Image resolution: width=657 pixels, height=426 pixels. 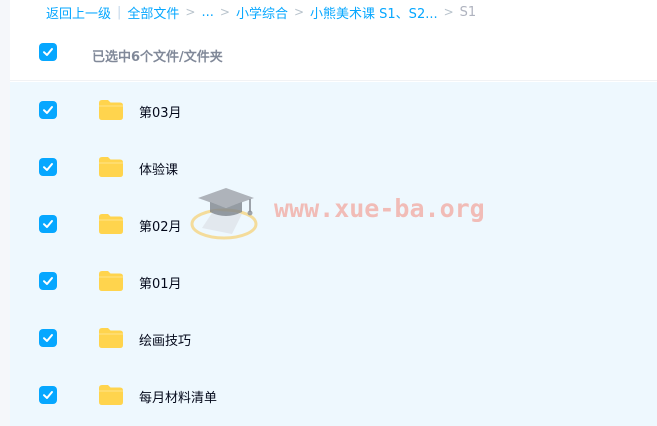 I want to click on breadcrumb-primary-general: 小学综合, so click(x=262, y=12).